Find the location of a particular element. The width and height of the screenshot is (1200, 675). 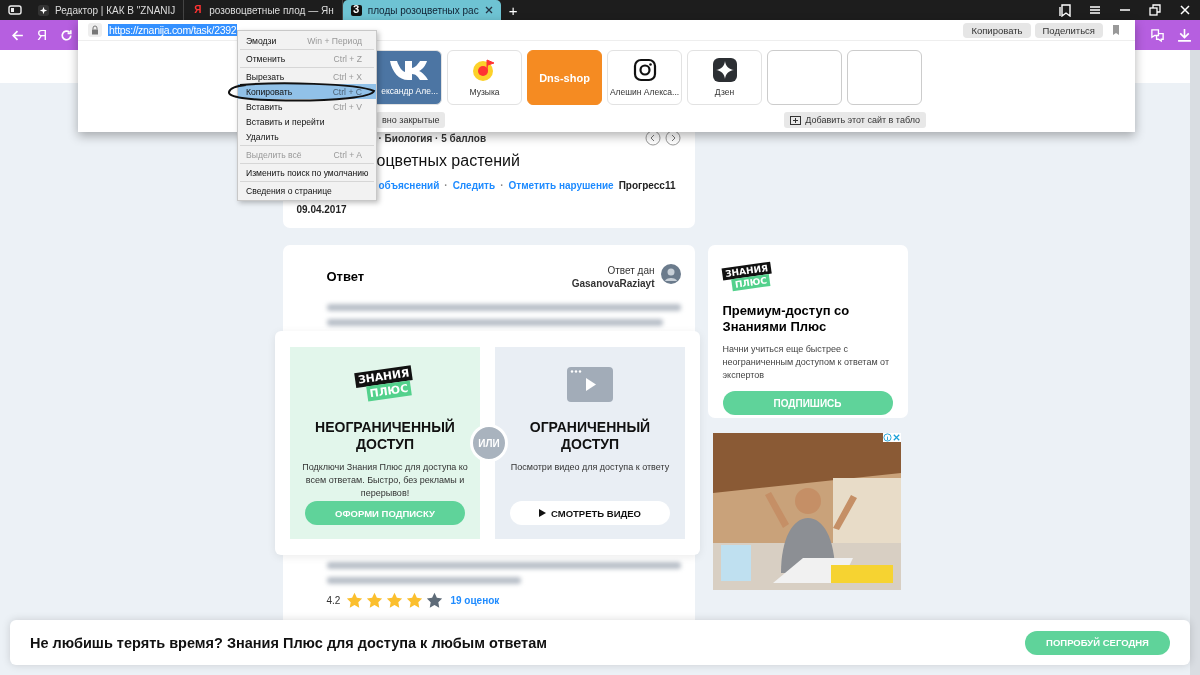

reload-icon is located at coordinates (67, 35).